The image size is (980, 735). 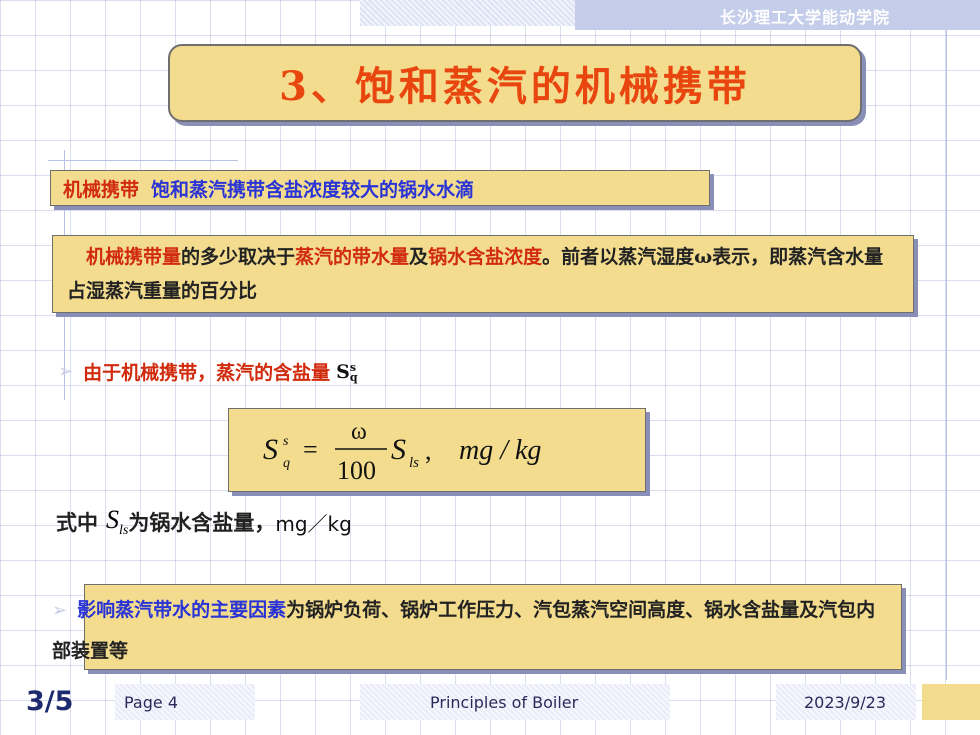 I want to click on where-symbol-sub: ls, so click(x=124, y=531).